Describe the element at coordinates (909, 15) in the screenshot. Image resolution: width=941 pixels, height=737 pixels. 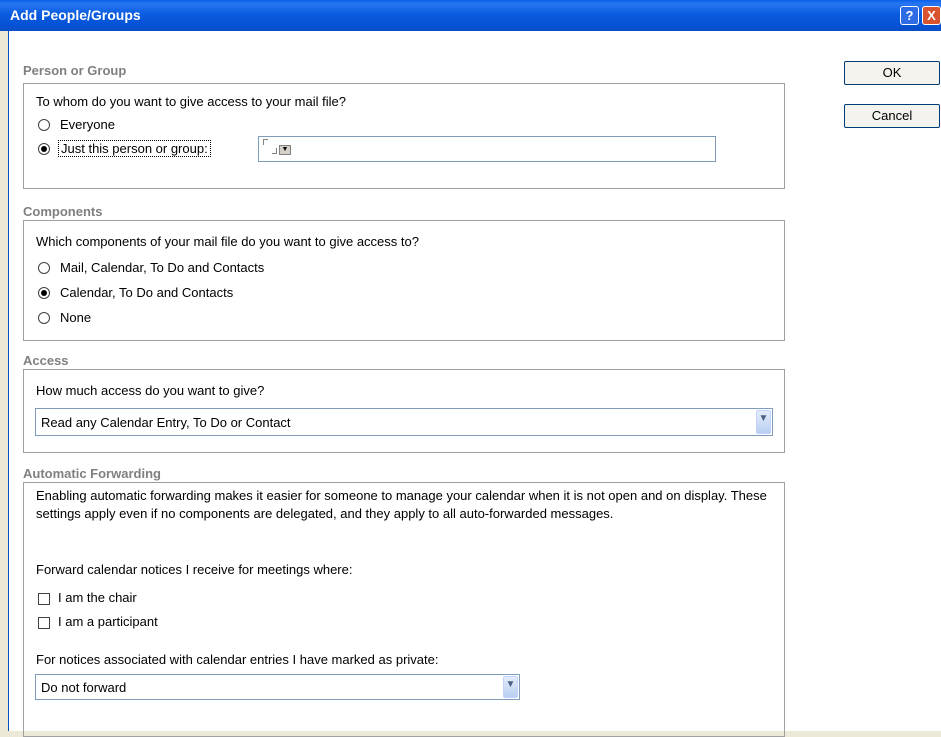
I see `help-button: ?` at that location.